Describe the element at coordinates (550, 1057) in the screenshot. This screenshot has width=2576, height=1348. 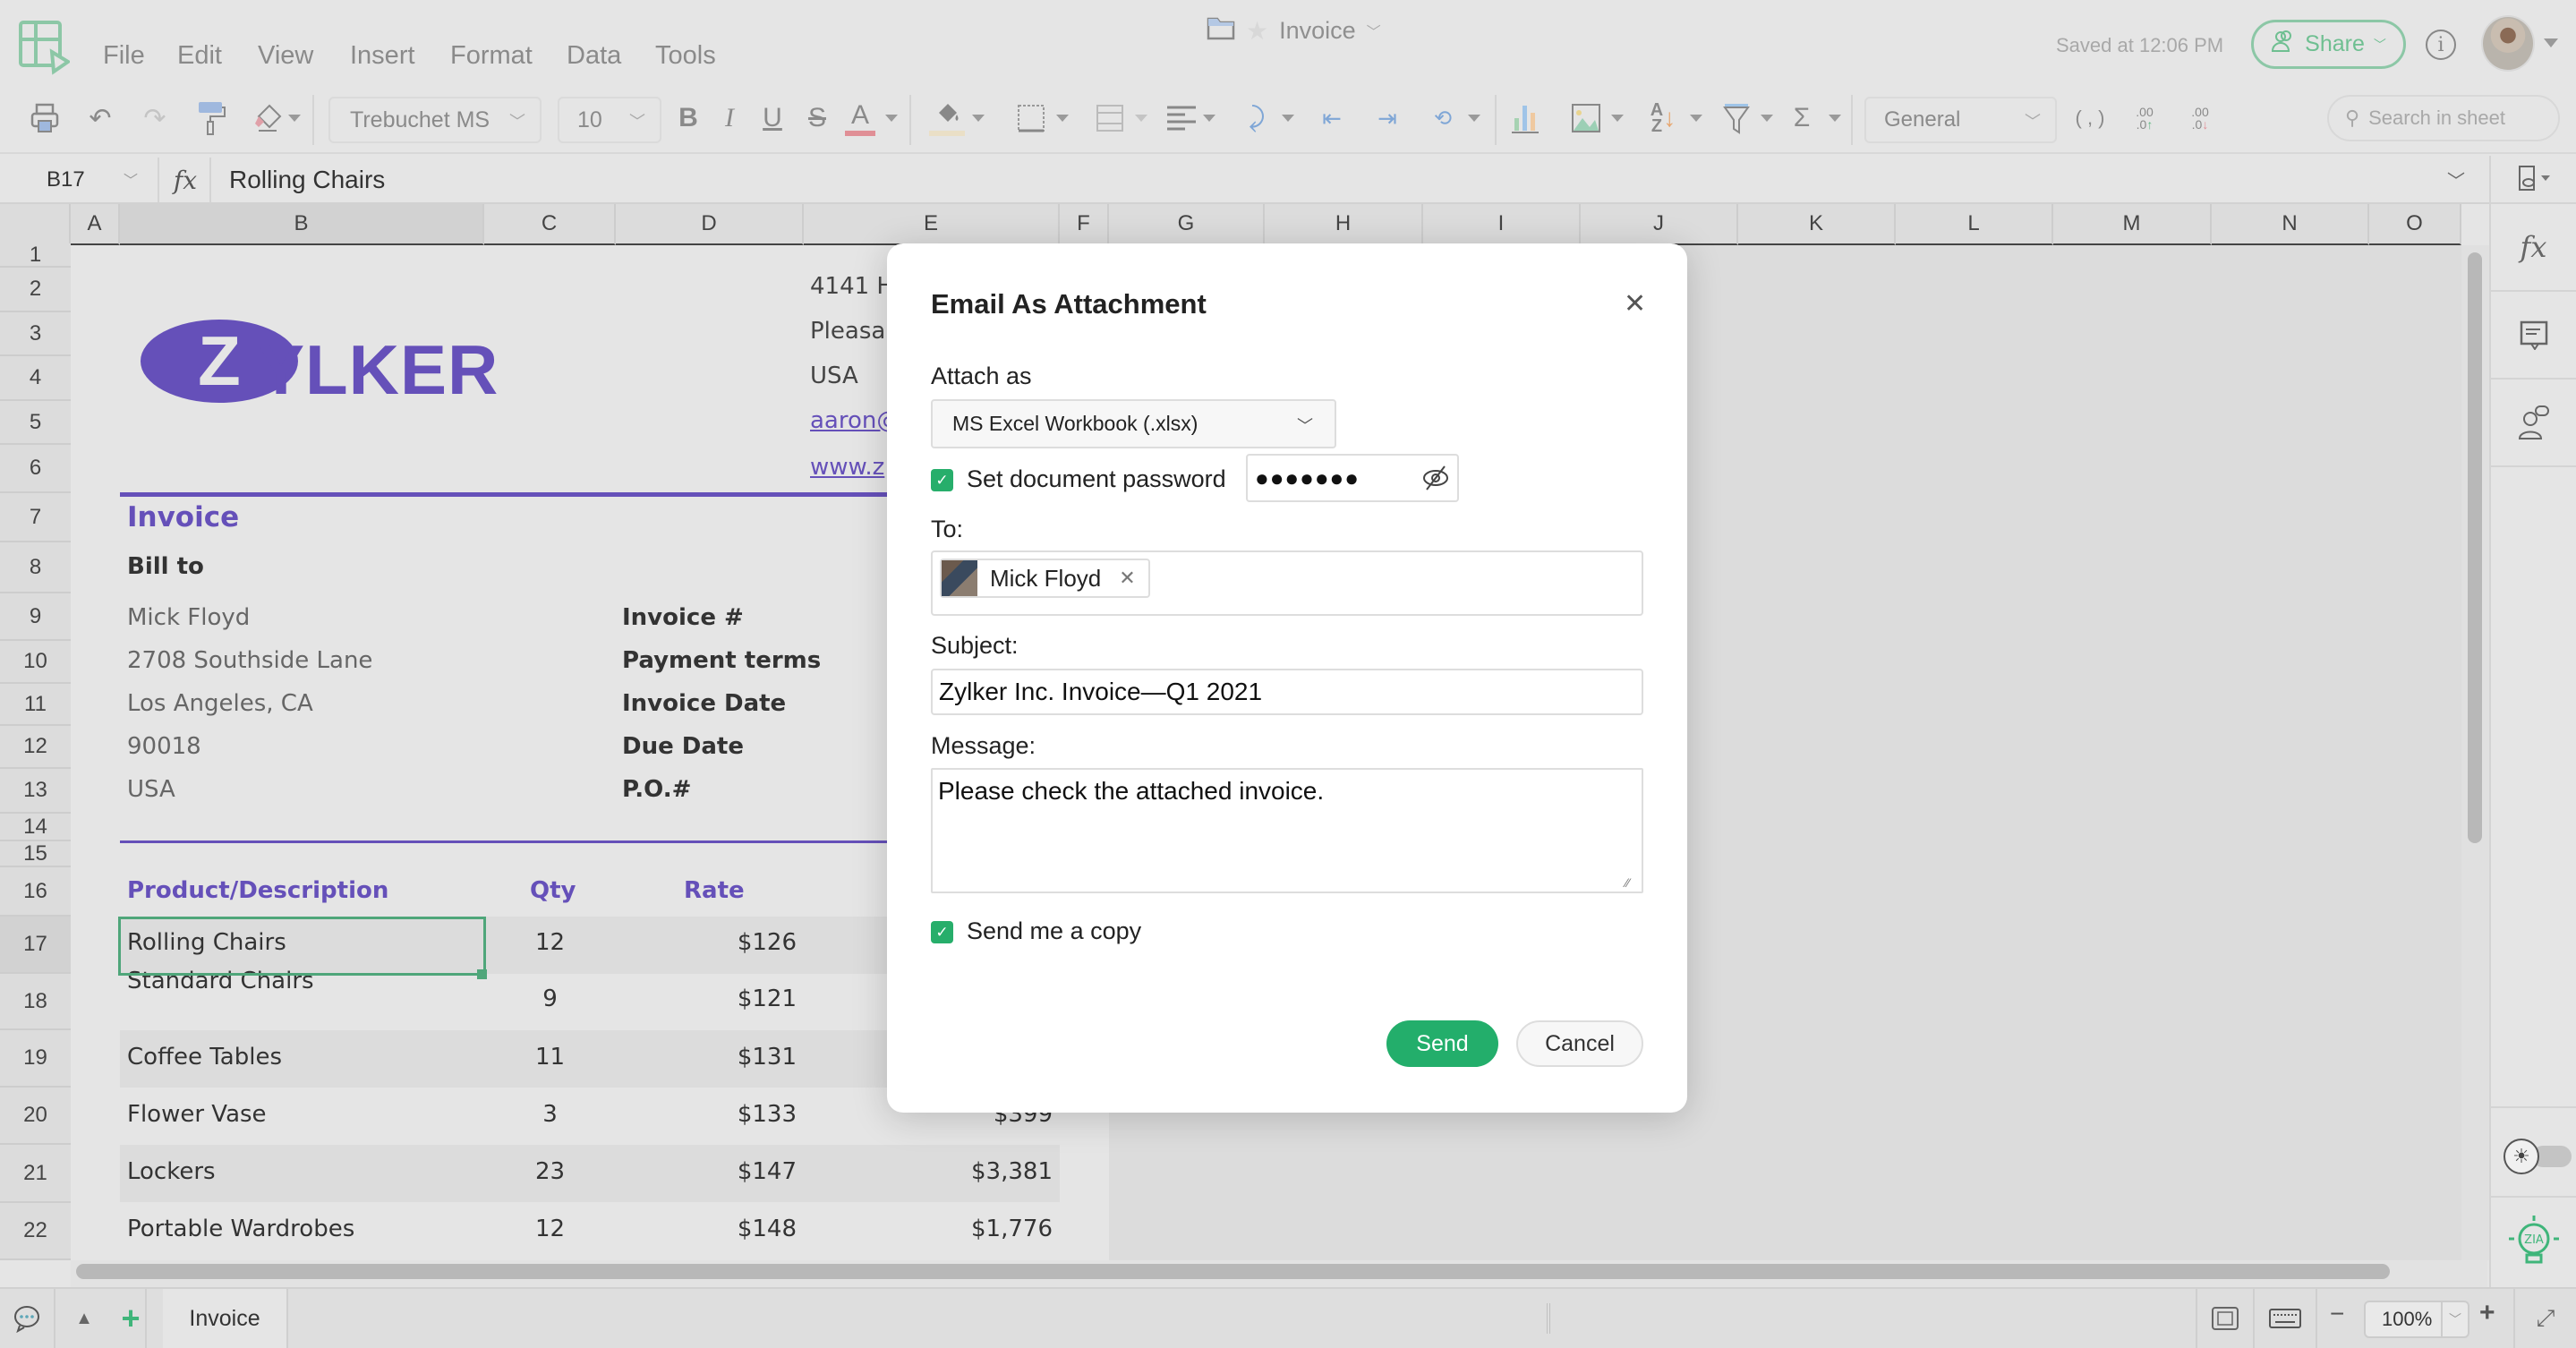
I see `item-qty: 11` at that location.